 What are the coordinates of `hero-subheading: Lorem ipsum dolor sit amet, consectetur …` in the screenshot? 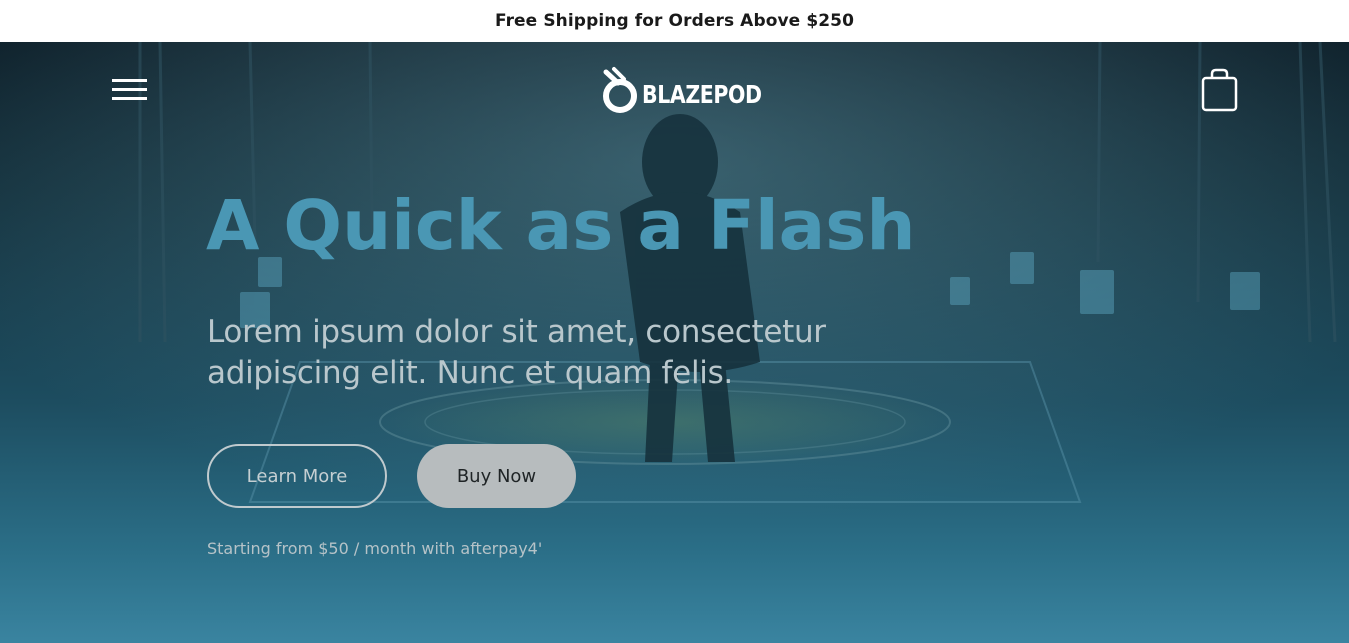 It's located at (516, 352).